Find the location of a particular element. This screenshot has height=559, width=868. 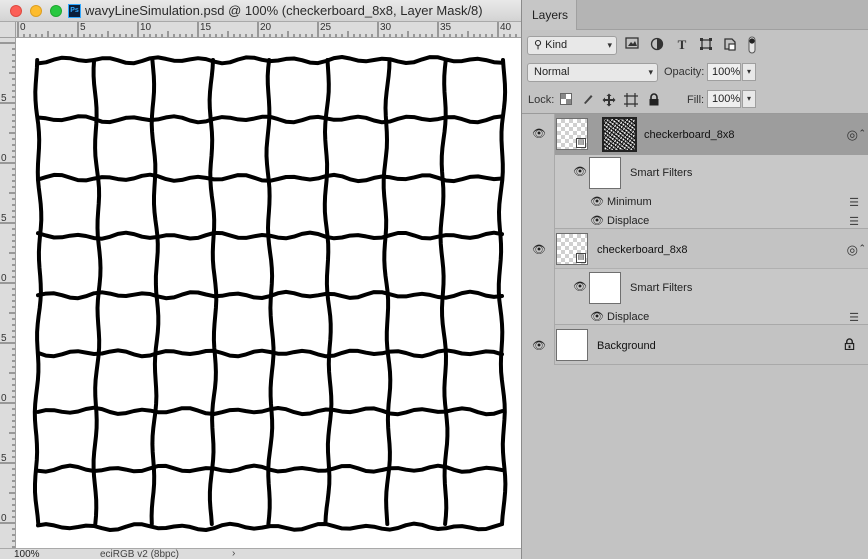

lock-label: Lock: is located at coordinates (541, 100).